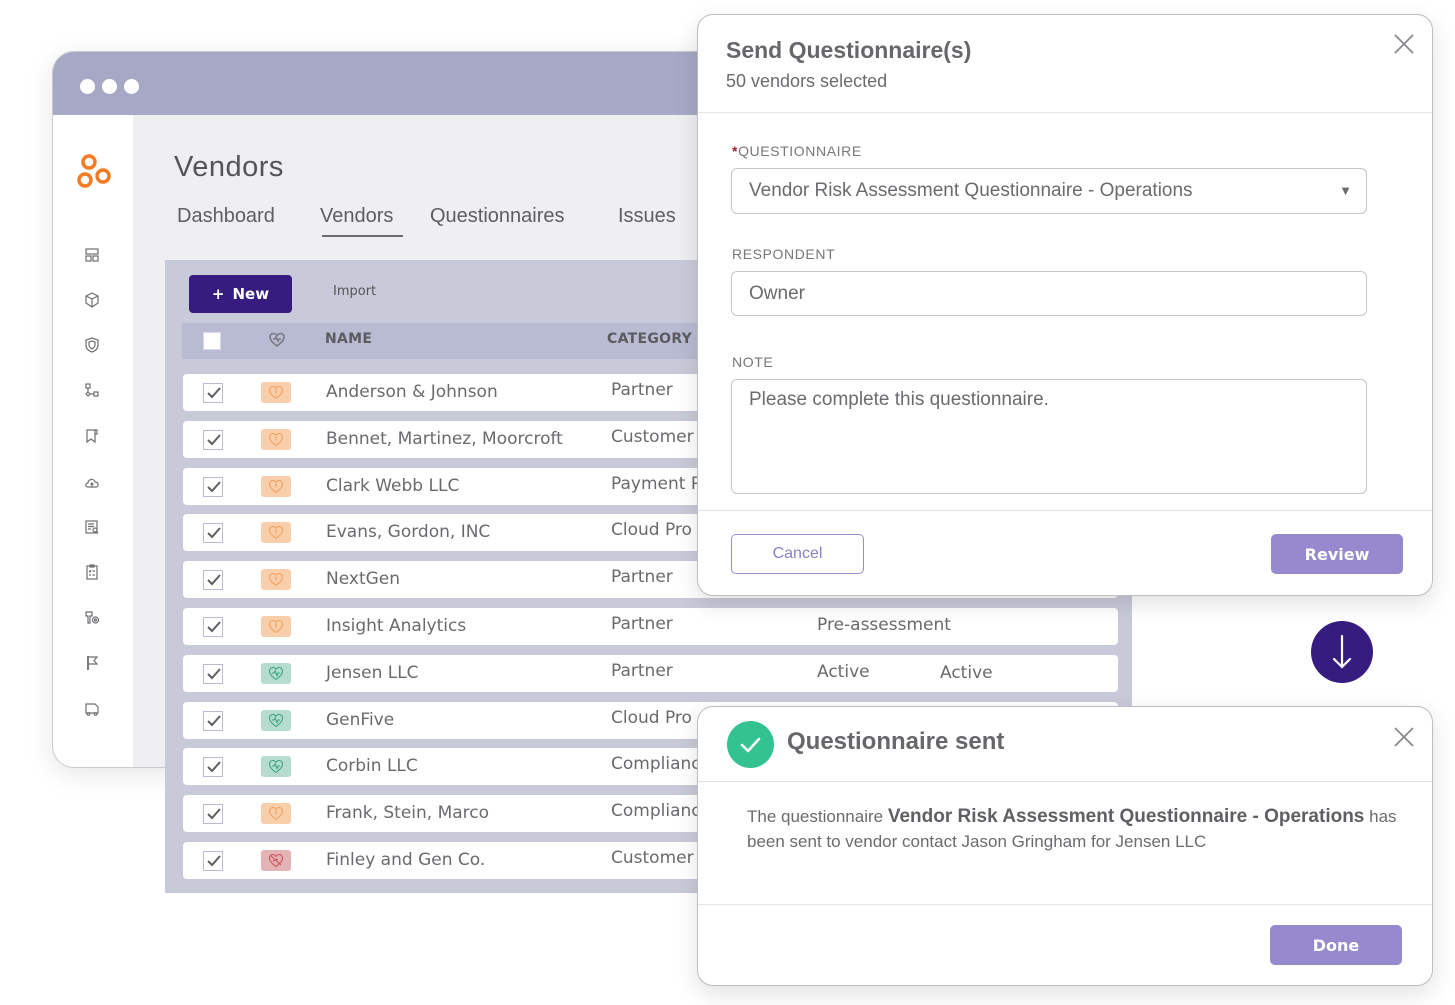  Describe the element at coordinates (1336, 945) in the screenshot. I see `done-button: Done` at that location.